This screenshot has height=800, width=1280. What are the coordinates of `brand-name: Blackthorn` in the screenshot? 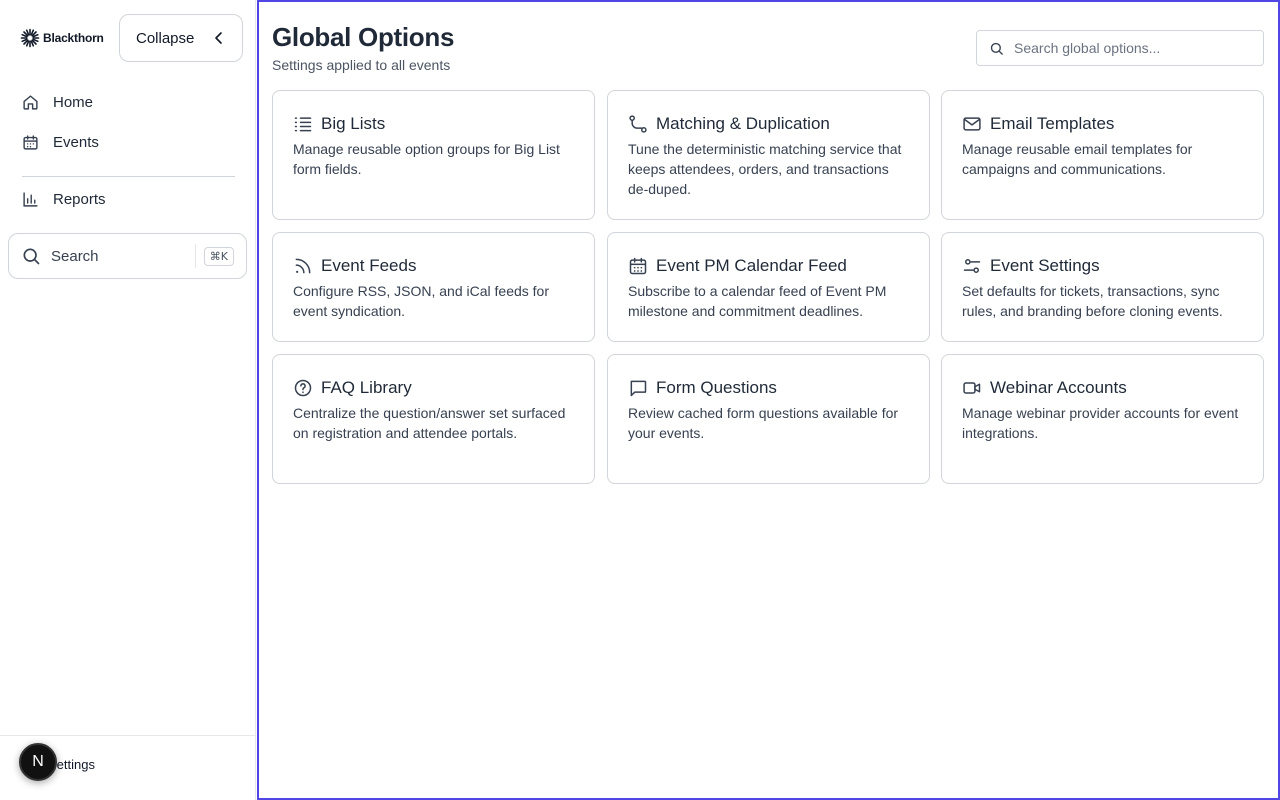 It's located at (73, 38).